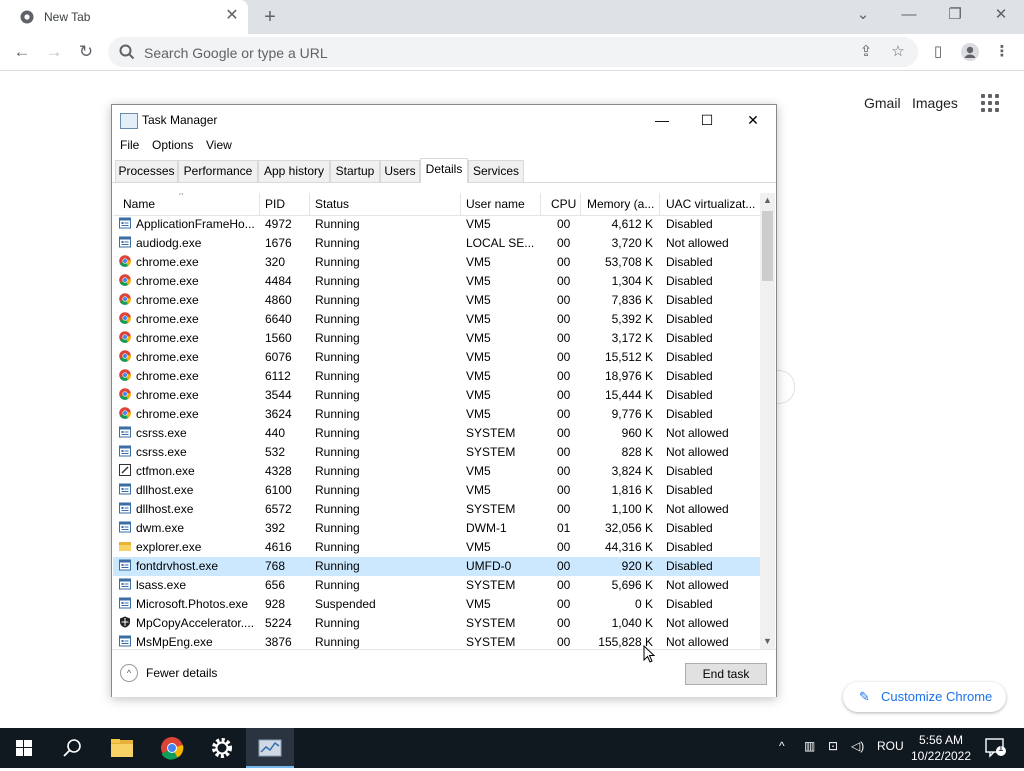 The image size is (1024, 771). What do you see at coordinates (332, 204) in the screenshot?
I see `col-status: Status` at bounding box center [332, 204].